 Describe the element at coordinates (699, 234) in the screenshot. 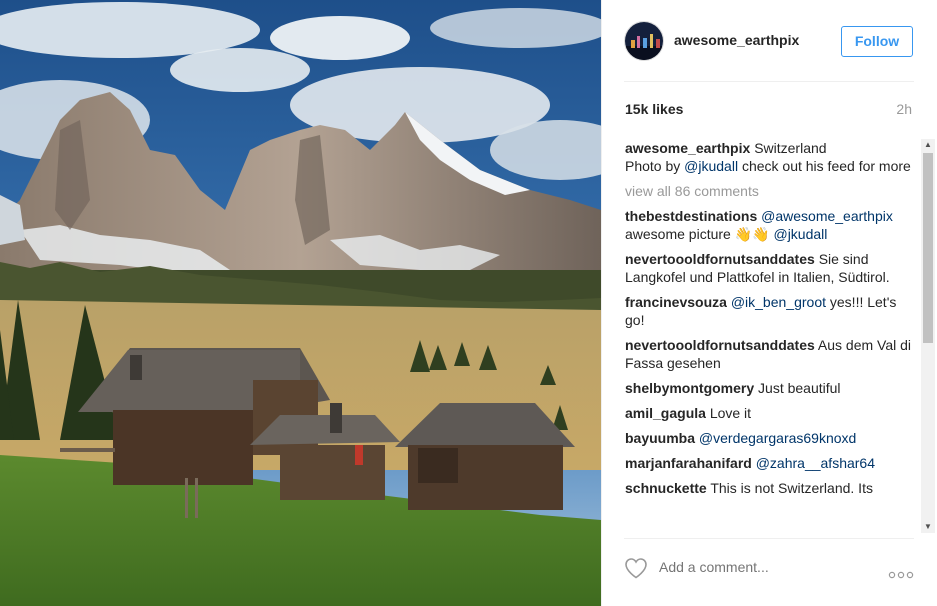

I see `comment-text: awesome picture 👋👋` at that location.